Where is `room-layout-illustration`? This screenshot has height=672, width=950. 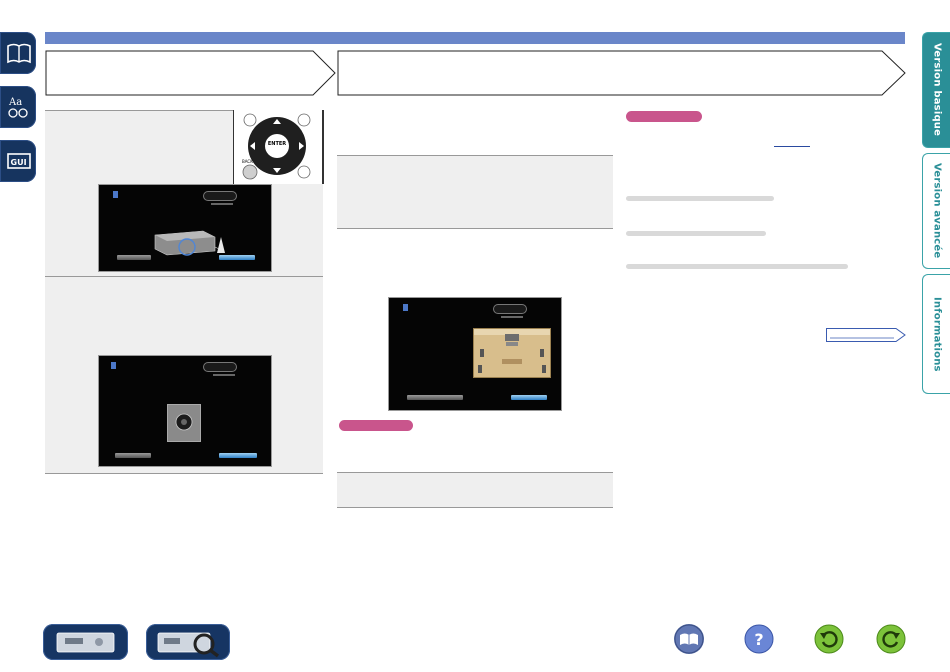
room-layout-illustration is located at coordinates (512, 353).